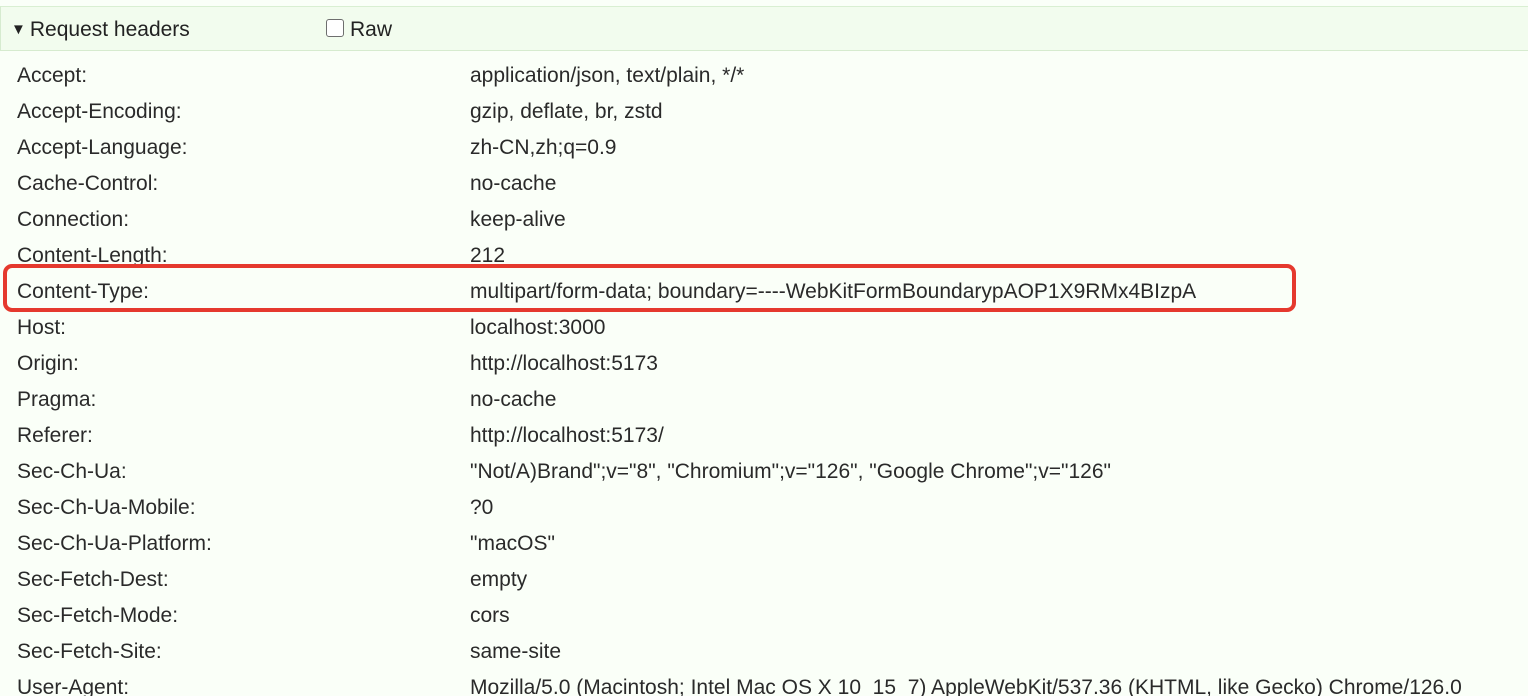  I want to click on raw-checkbox, so click(335, 28).